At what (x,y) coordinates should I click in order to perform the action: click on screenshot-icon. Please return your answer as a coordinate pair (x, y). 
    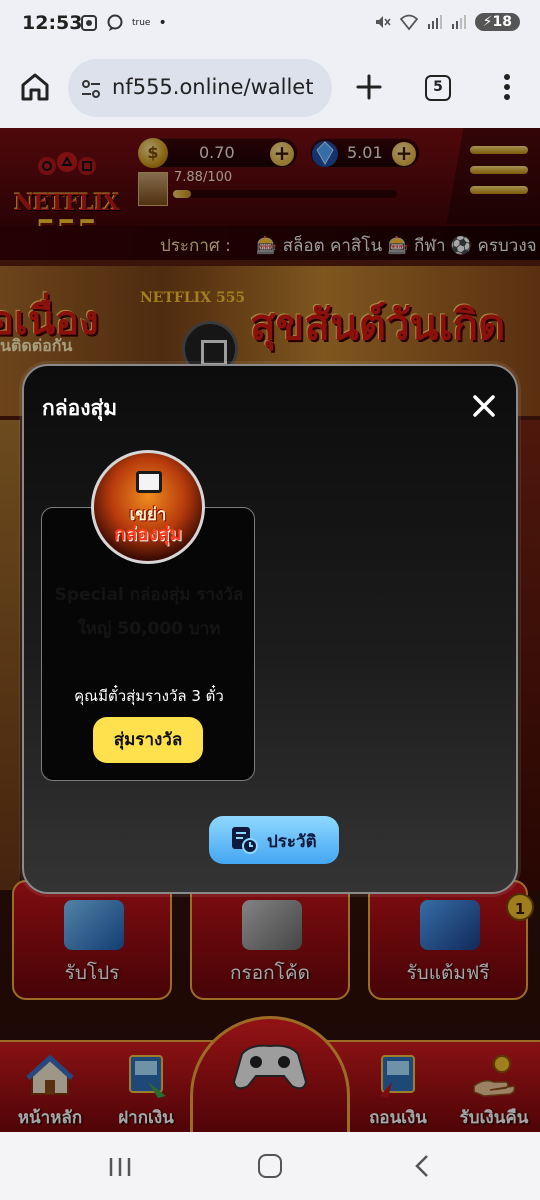
    Looking at the image, I should click on (89, 23).